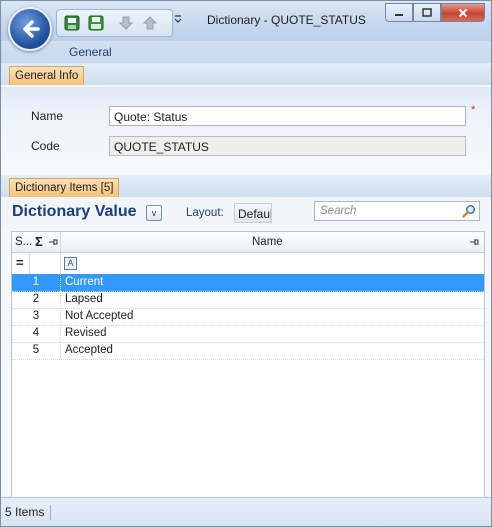 This screenshot has width=492, height=527. I want to click on window-controls, so click(435, 12).